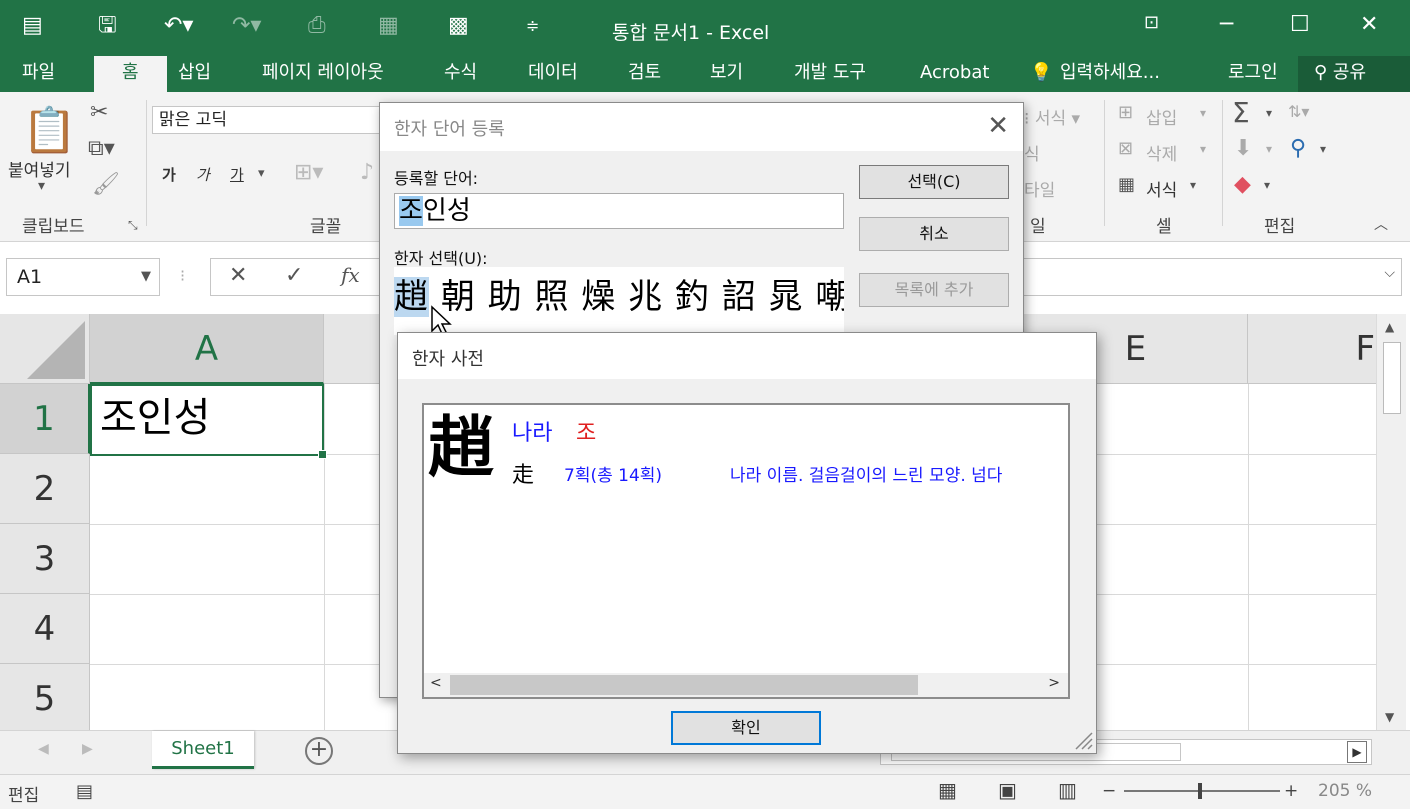  Describe the element at coordinates (237, 174) in the screenshot. I see `underline-button: 가` at that location.